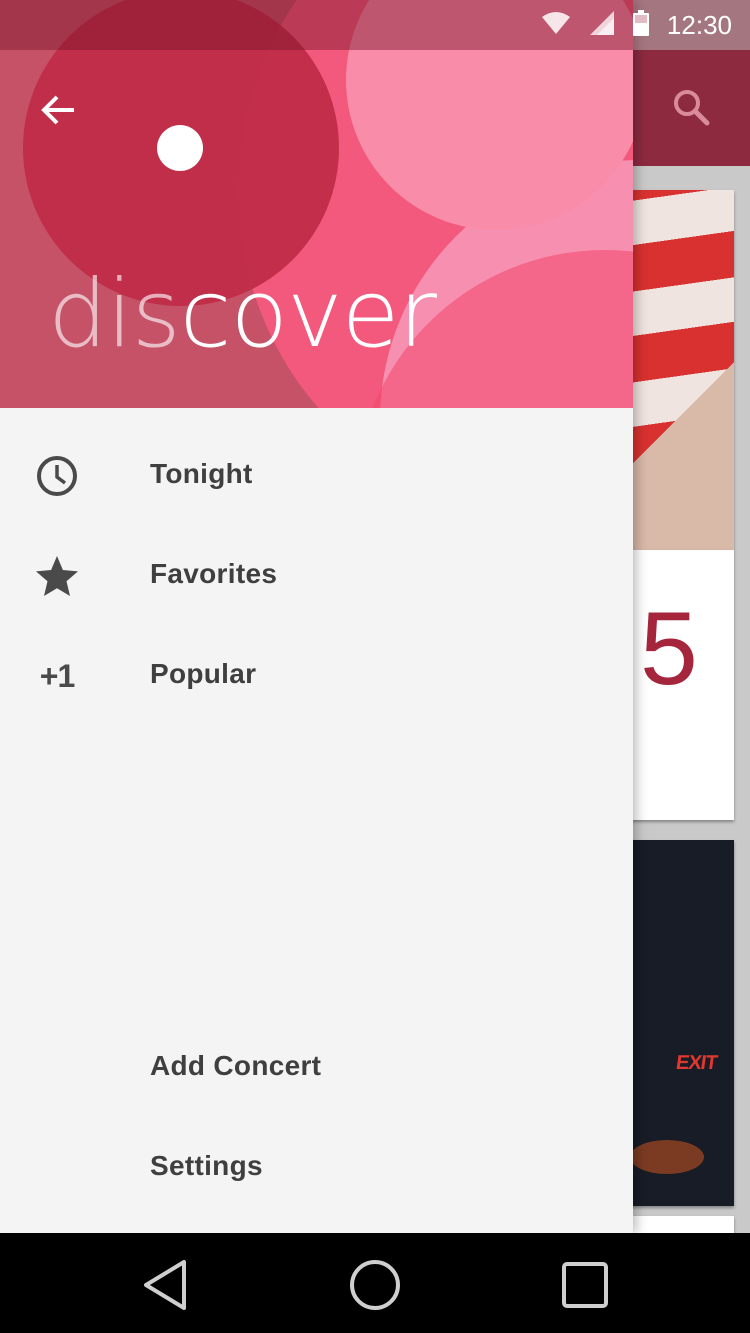 The image size is (750, 1333). I want to click on header-title: discover, so click(242, 315).